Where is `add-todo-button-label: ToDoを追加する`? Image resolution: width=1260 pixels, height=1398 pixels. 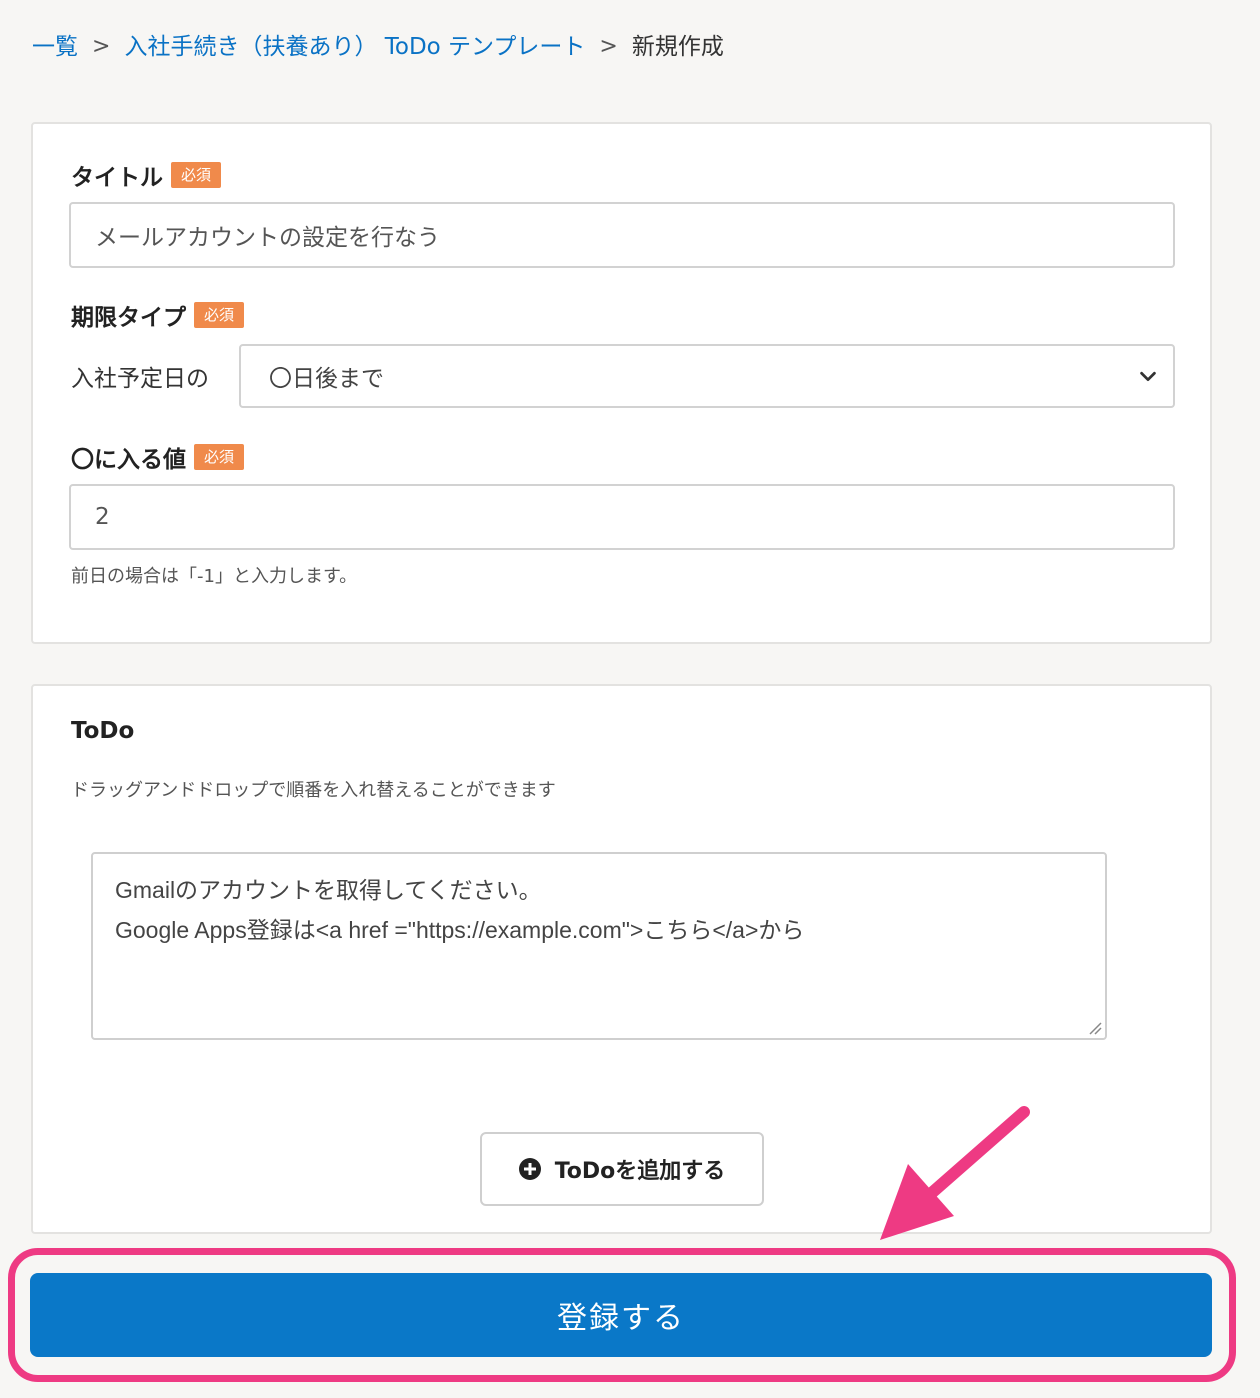
add-todo-button-label: ToDoを追加する is located at coordinates (640, 1171).